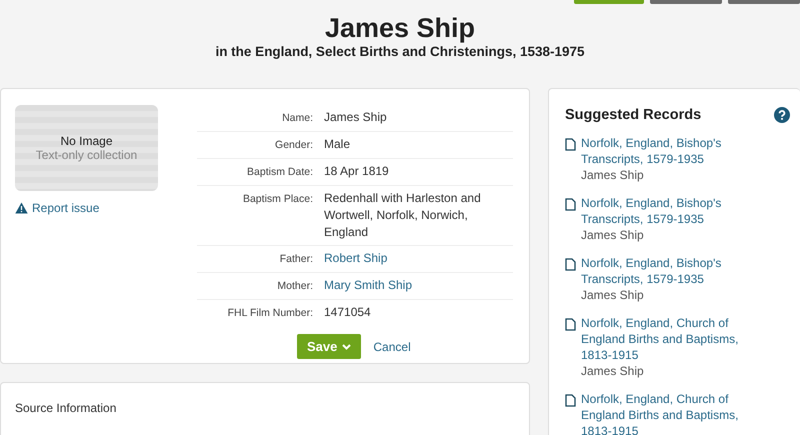  What do you see at coordinates (348, 312) in the screenshot?
I see `field-value: 1471054` at bounding box center [348, 312].